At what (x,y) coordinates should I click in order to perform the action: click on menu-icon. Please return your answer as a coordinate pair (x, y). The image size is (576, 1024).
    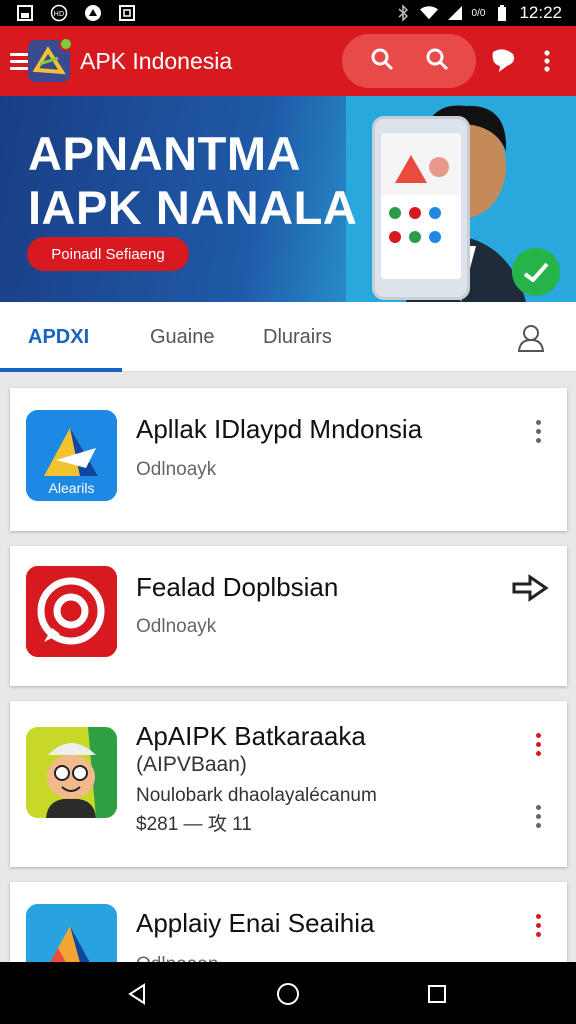
    Looking at the image, I should click on (19, 61).